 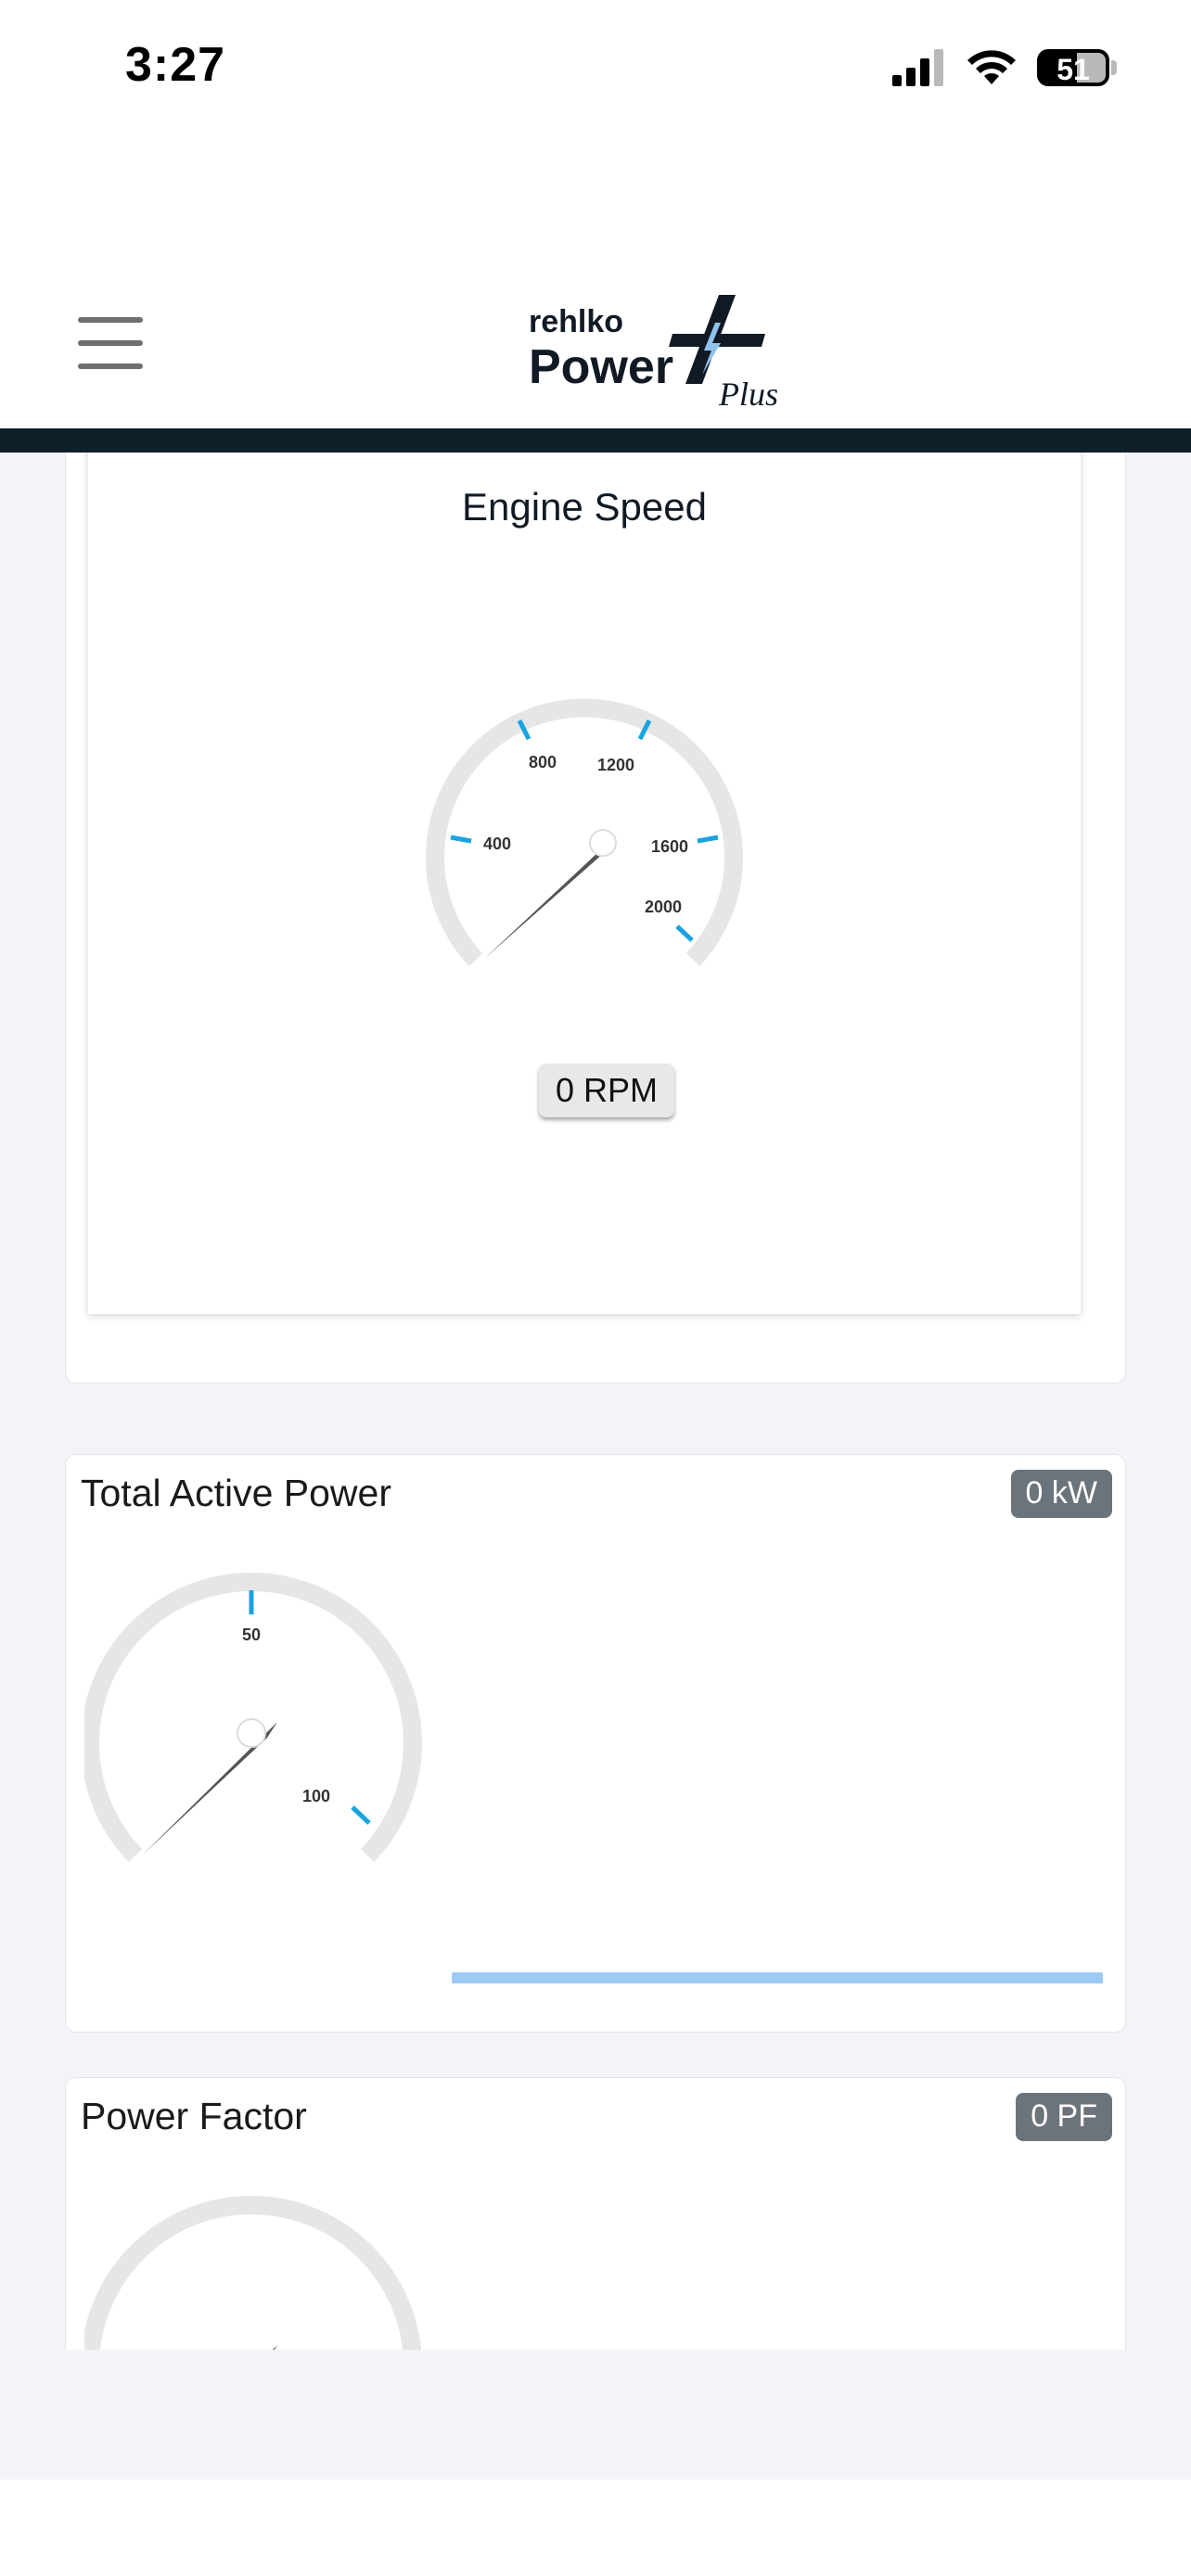 I want to click on status-icons: 51, so click(x=1004, y=67).